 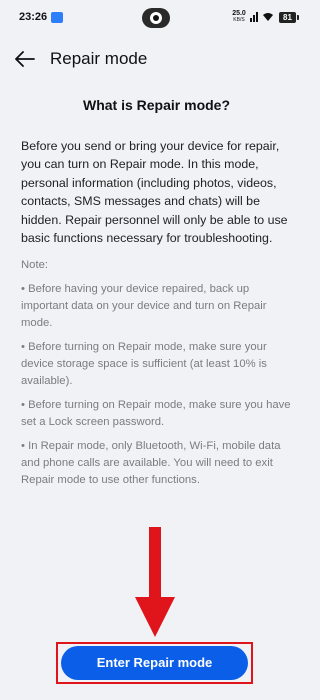 I want to click on red-arrow-annotation, so click(x=155, y=582).